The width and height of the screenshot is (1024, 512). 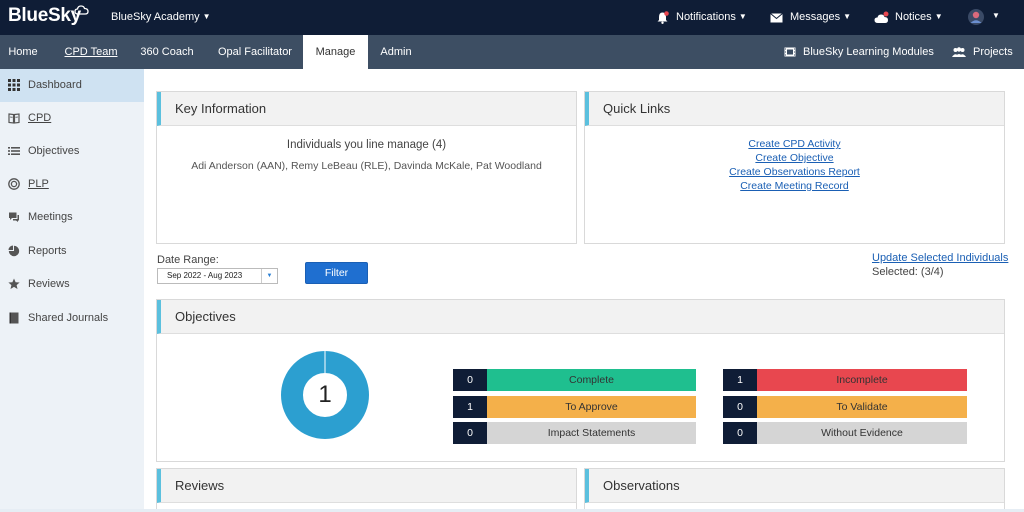 What do you see at coordinates (23, 52) in the screenshot?
I see `nav-home: Home` at bounding box center [23, 52].